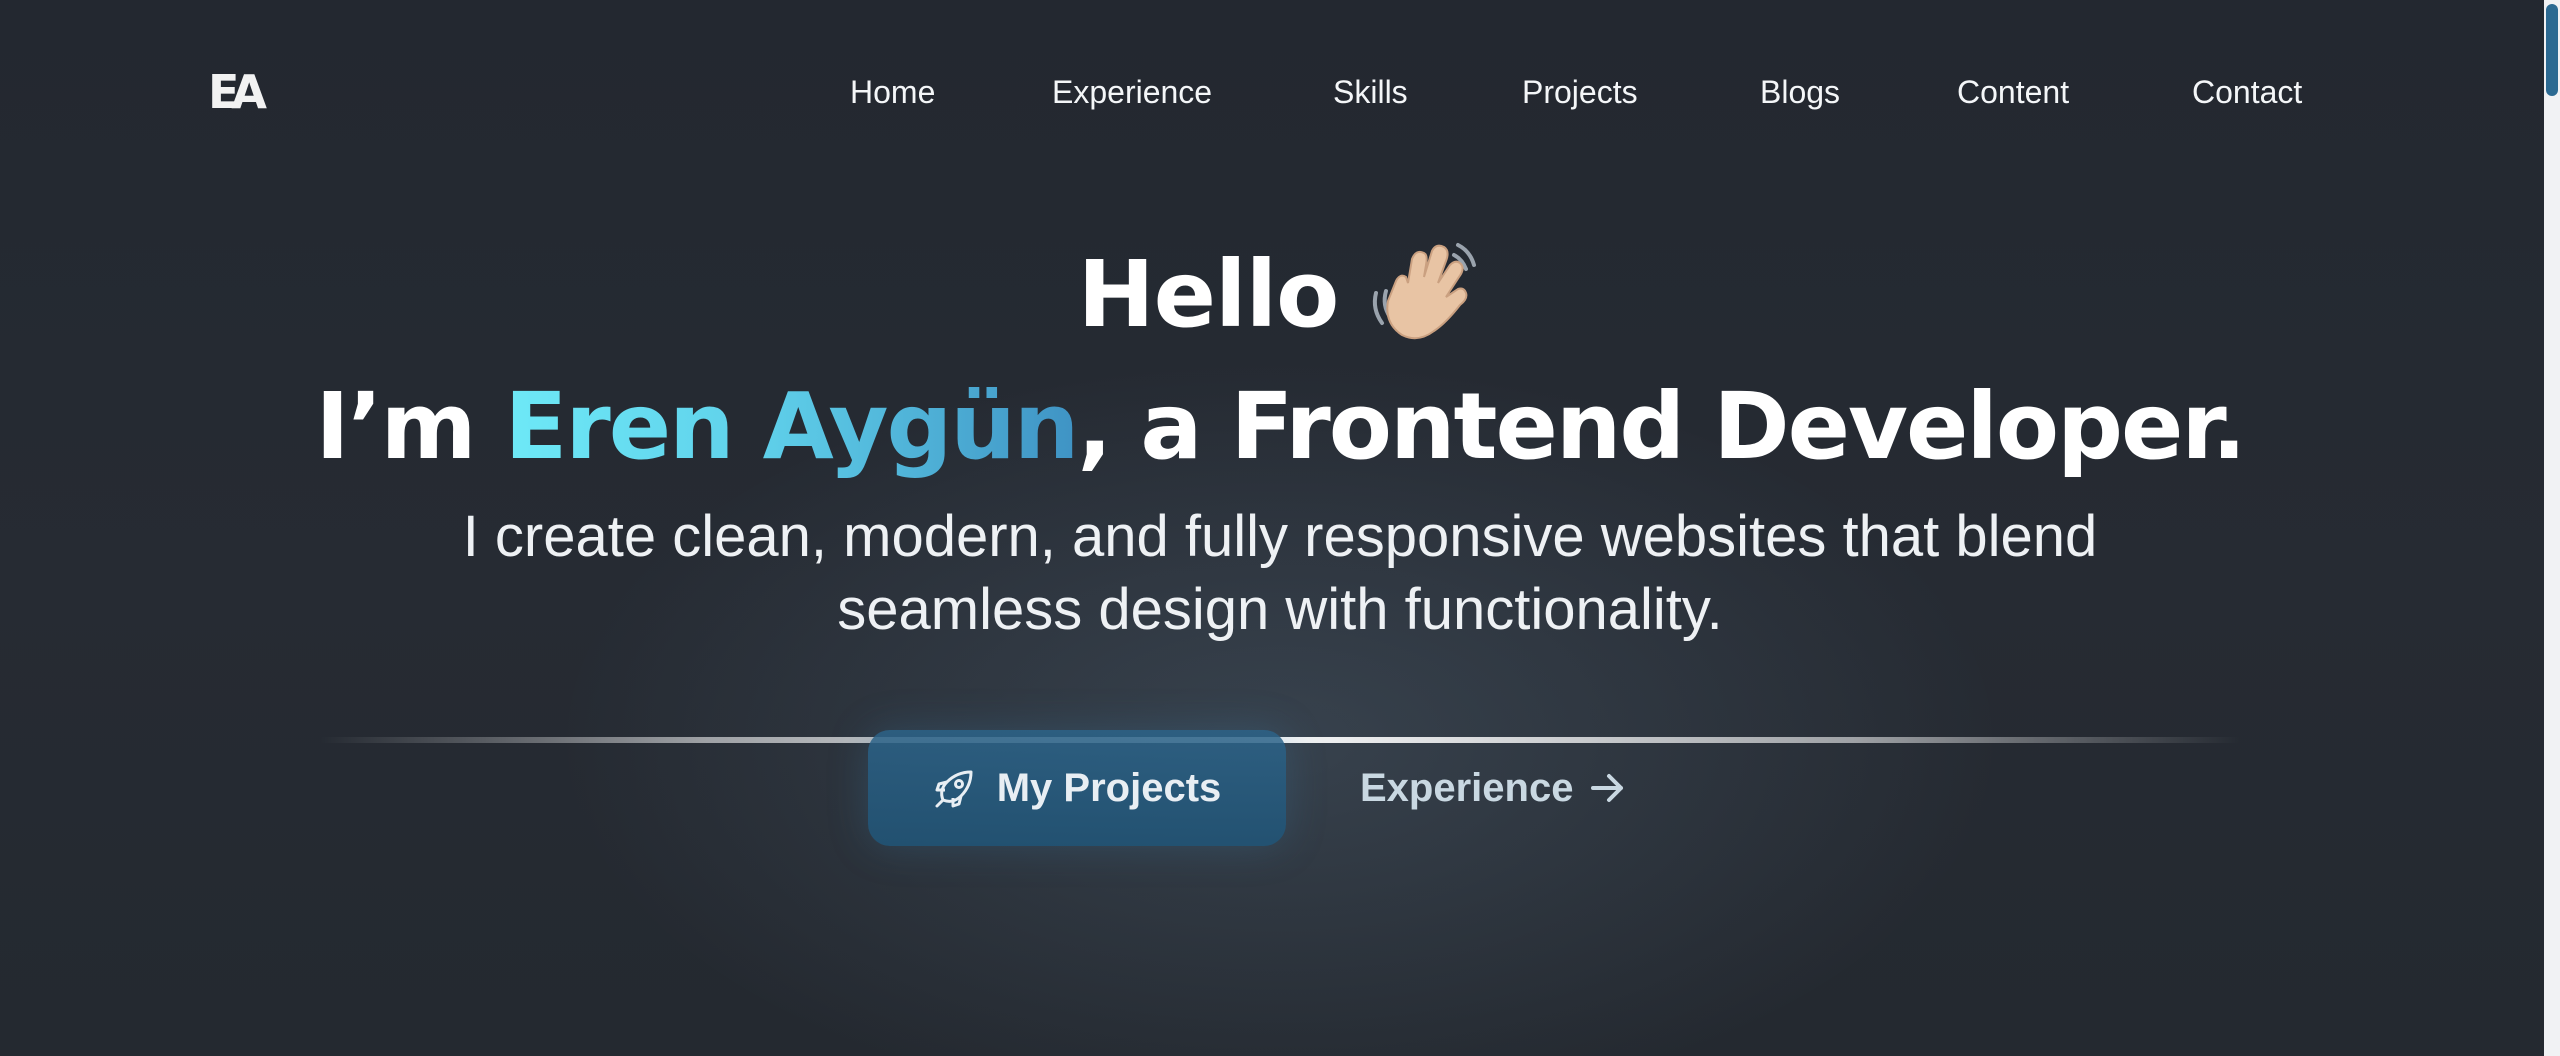 The height and width of the screenshot is (1056, 2560). I want to click on nav-home: Home, so click(892, 92).